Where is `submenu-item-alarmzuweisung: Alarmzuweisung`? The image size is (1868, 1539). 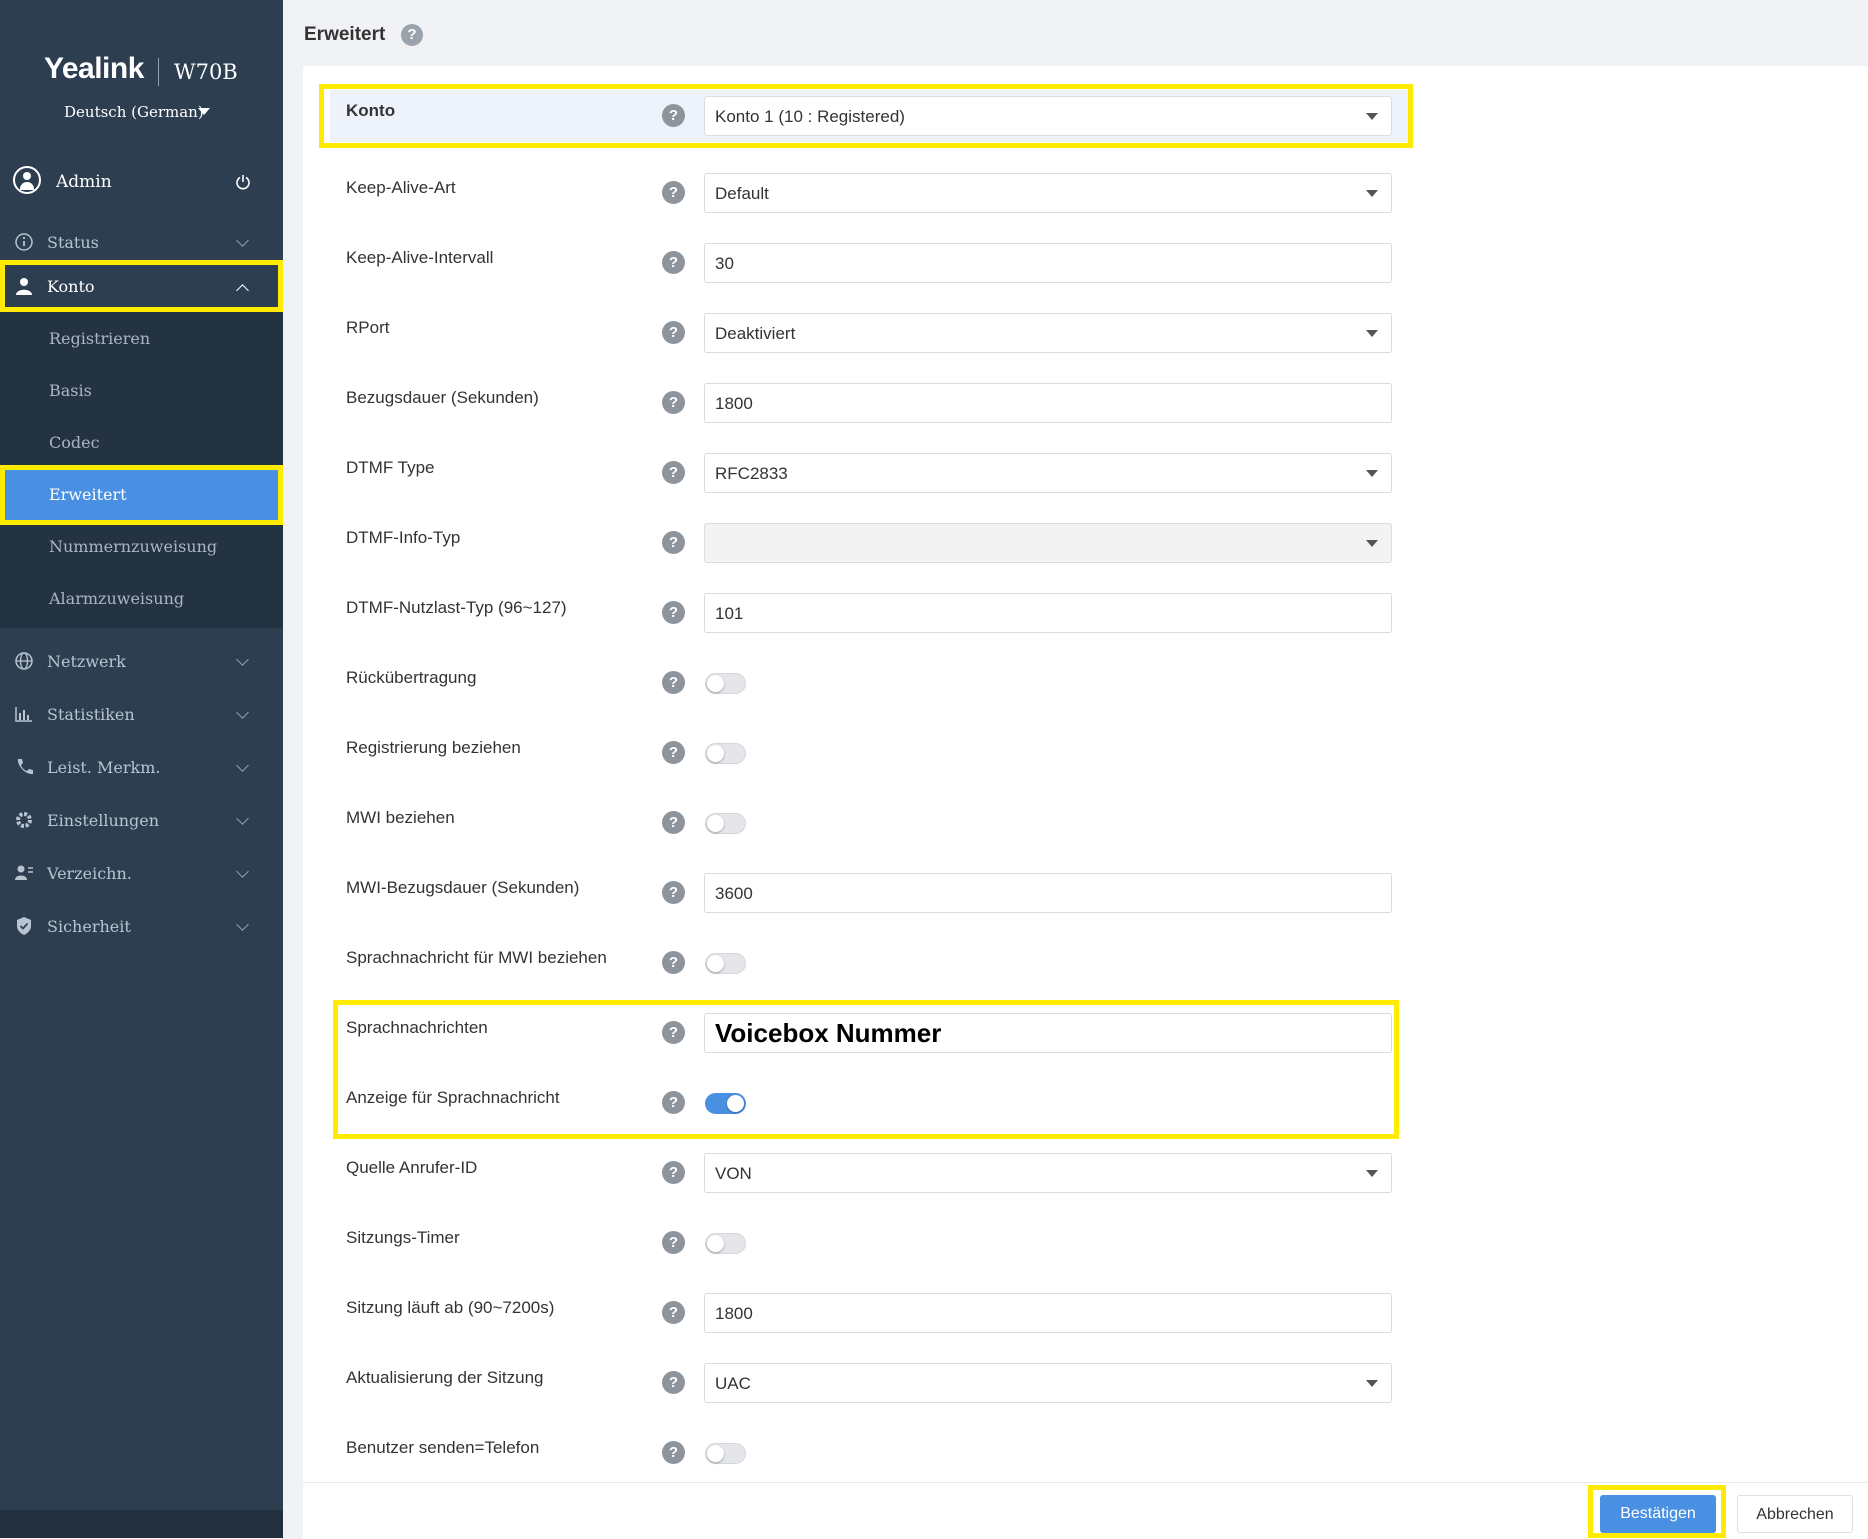
submenu-item-alarmzuweisung: Alarmzuweisung is located at coordinates (141, 598).